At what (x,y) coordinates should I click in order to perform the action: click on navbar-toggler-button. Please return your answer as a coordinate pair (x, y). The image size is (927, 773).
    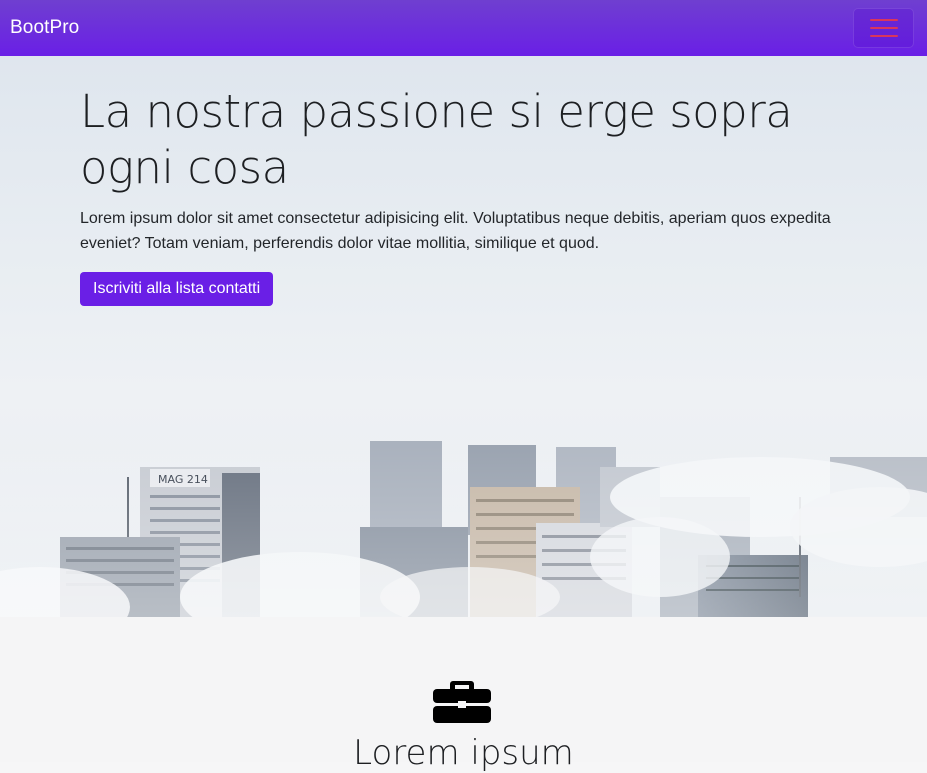
    Looking at the image, I should click on (883, 28).